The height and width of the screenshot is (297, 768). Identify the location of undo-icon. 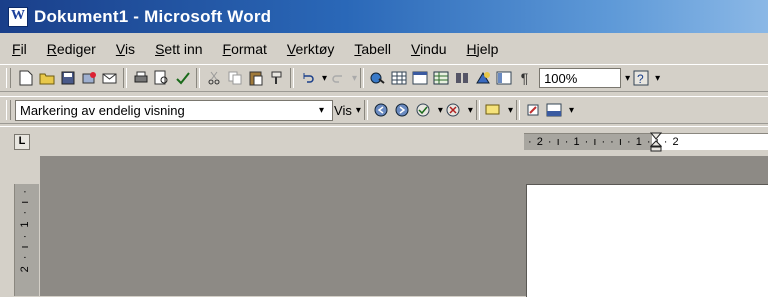
(307, 78).